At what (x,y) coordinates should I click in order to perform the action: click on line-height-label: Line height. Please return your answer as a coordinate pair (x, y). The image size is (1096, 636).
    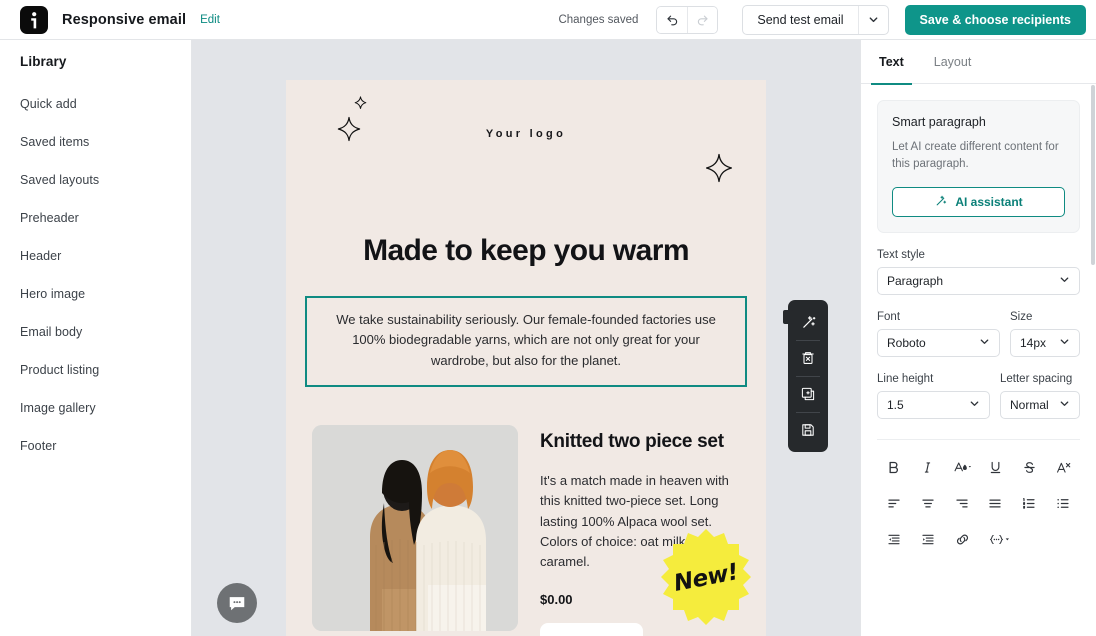
    Looking at the image, I should click on (905, 379).